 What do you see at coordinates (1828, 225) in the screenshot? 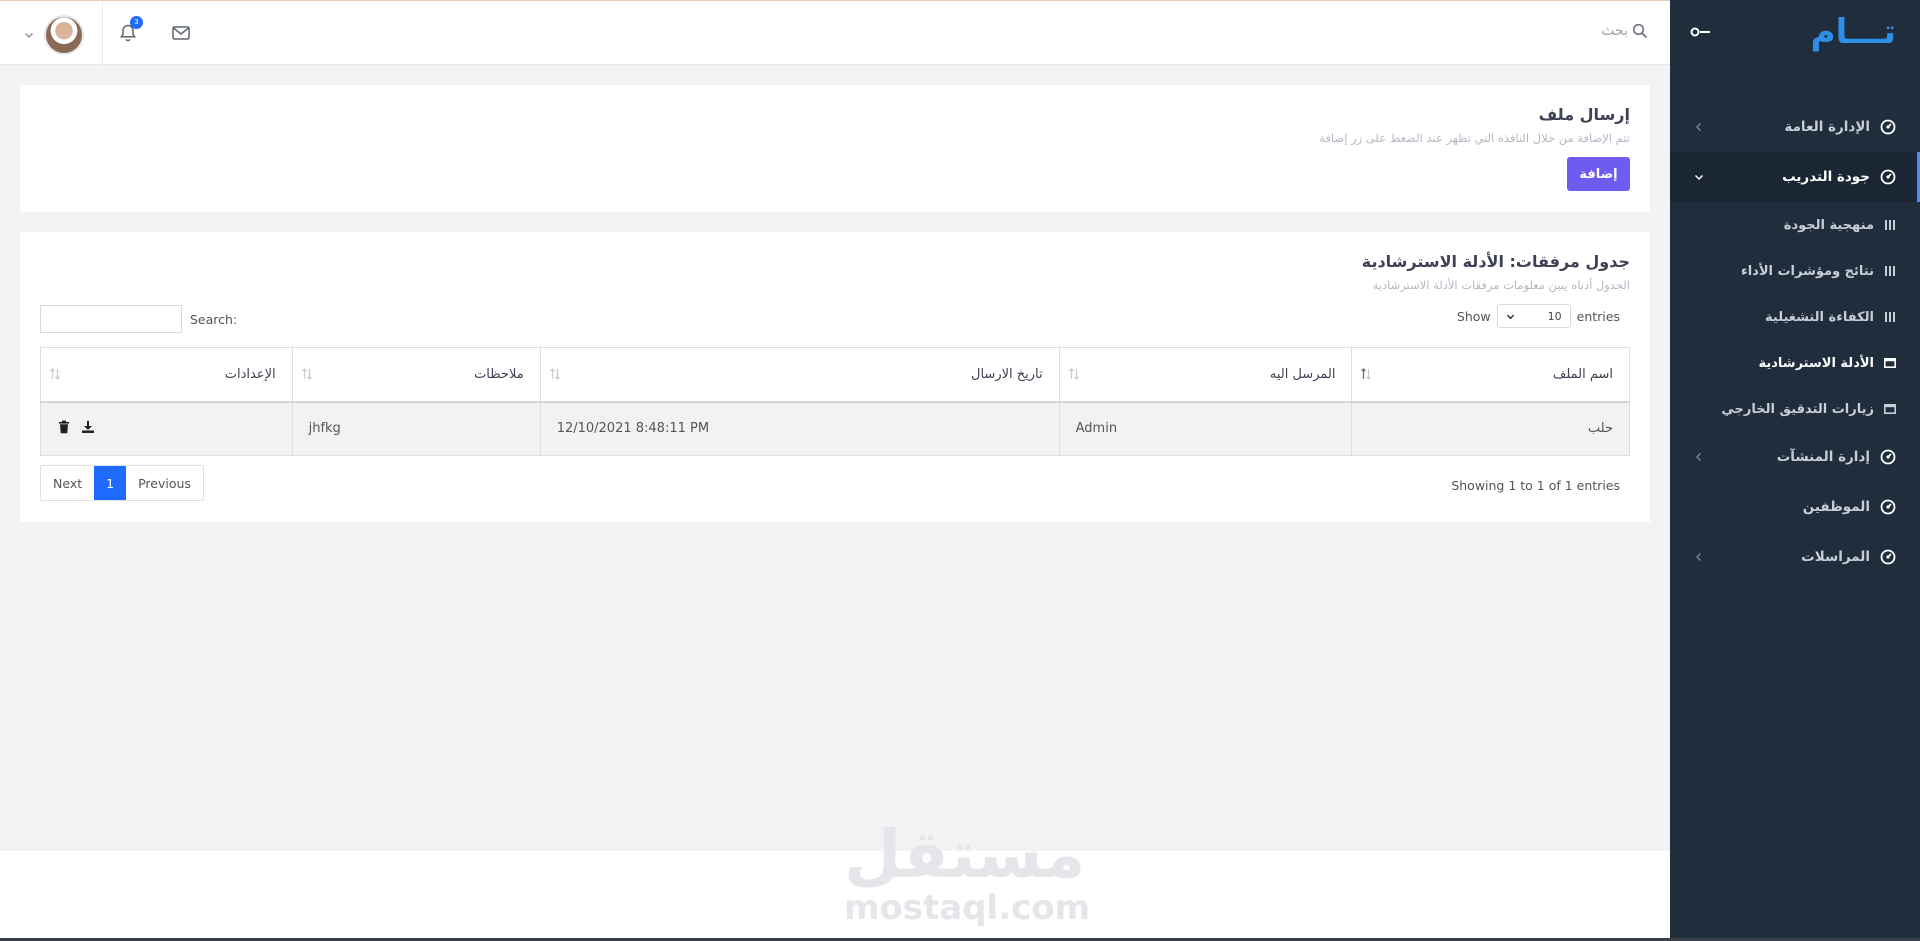
I see `sidebar-subitem-label: منهجية الجودة` at bounding box center [1828, 225].